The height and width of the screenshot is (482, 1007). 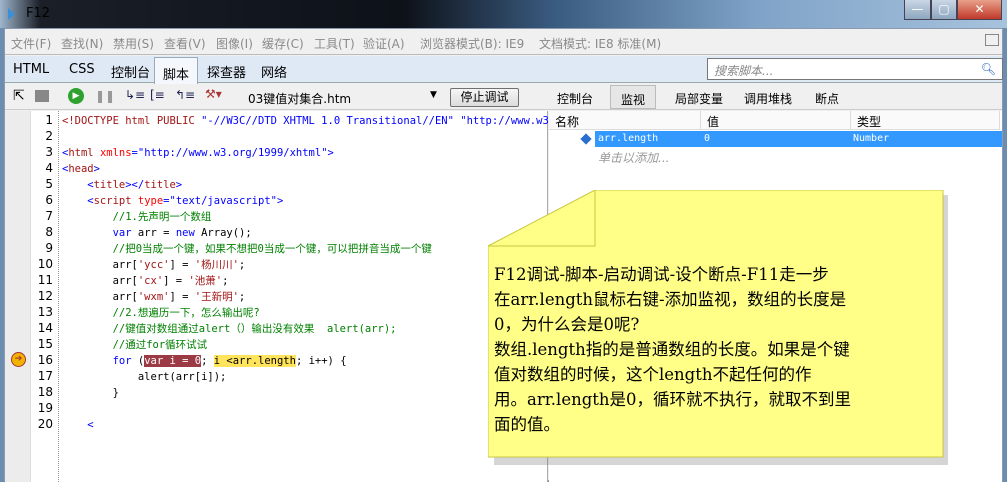 What do you see at coordinates (49, 136) in the screenshot?
I see `line-number: 2` at bounding box center [49, 136].